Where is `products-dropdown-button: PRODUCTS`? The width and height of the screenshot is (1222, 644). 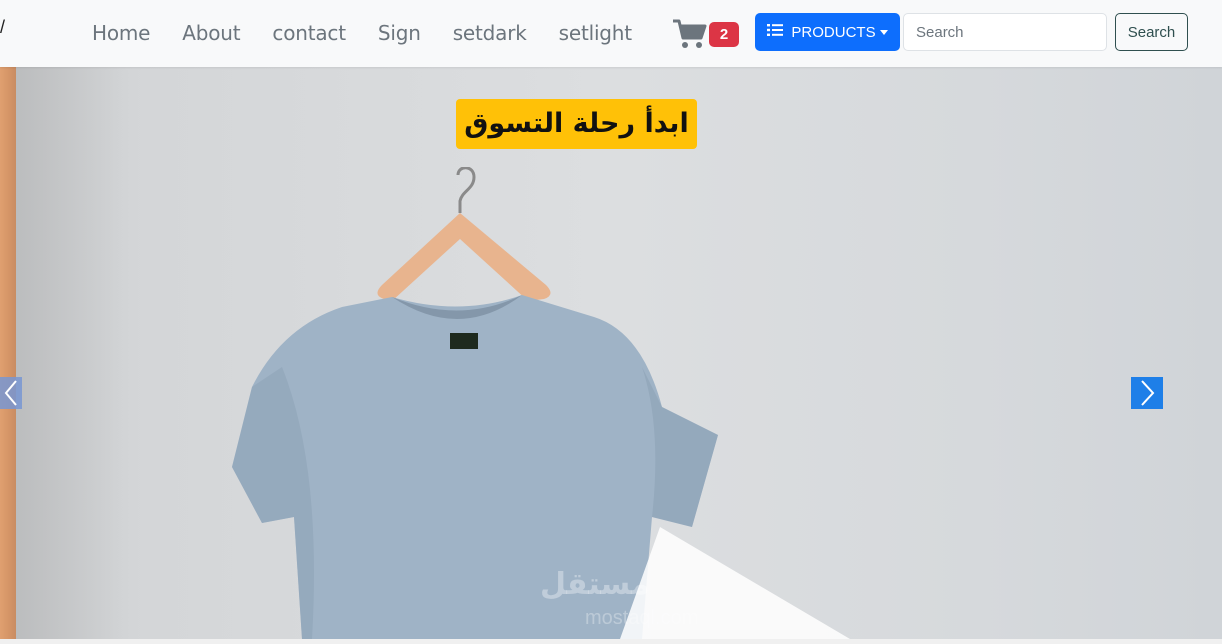 products-dropdown-button: PRODUCTS is located at coordinates (827, 32).